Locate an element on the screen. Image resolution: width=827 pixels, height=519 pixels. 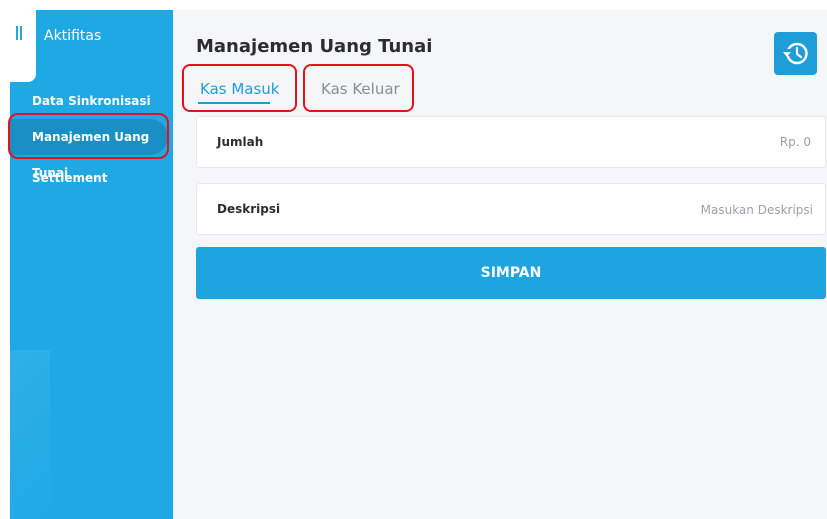
tab-active-indicator is located at coordinates (234, 103).